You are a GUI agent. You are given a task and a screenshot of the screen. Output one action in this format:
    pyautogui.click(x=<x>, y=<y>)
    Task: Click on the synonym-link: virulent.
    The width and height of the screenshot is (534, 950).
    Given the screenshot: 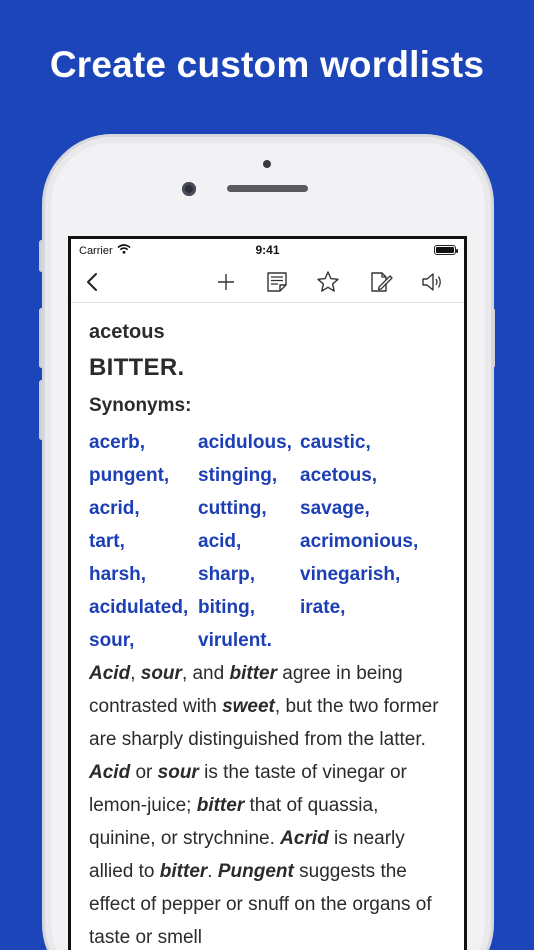 What is the action you would take?
    pyautogui.click(x=249, y=640)
    